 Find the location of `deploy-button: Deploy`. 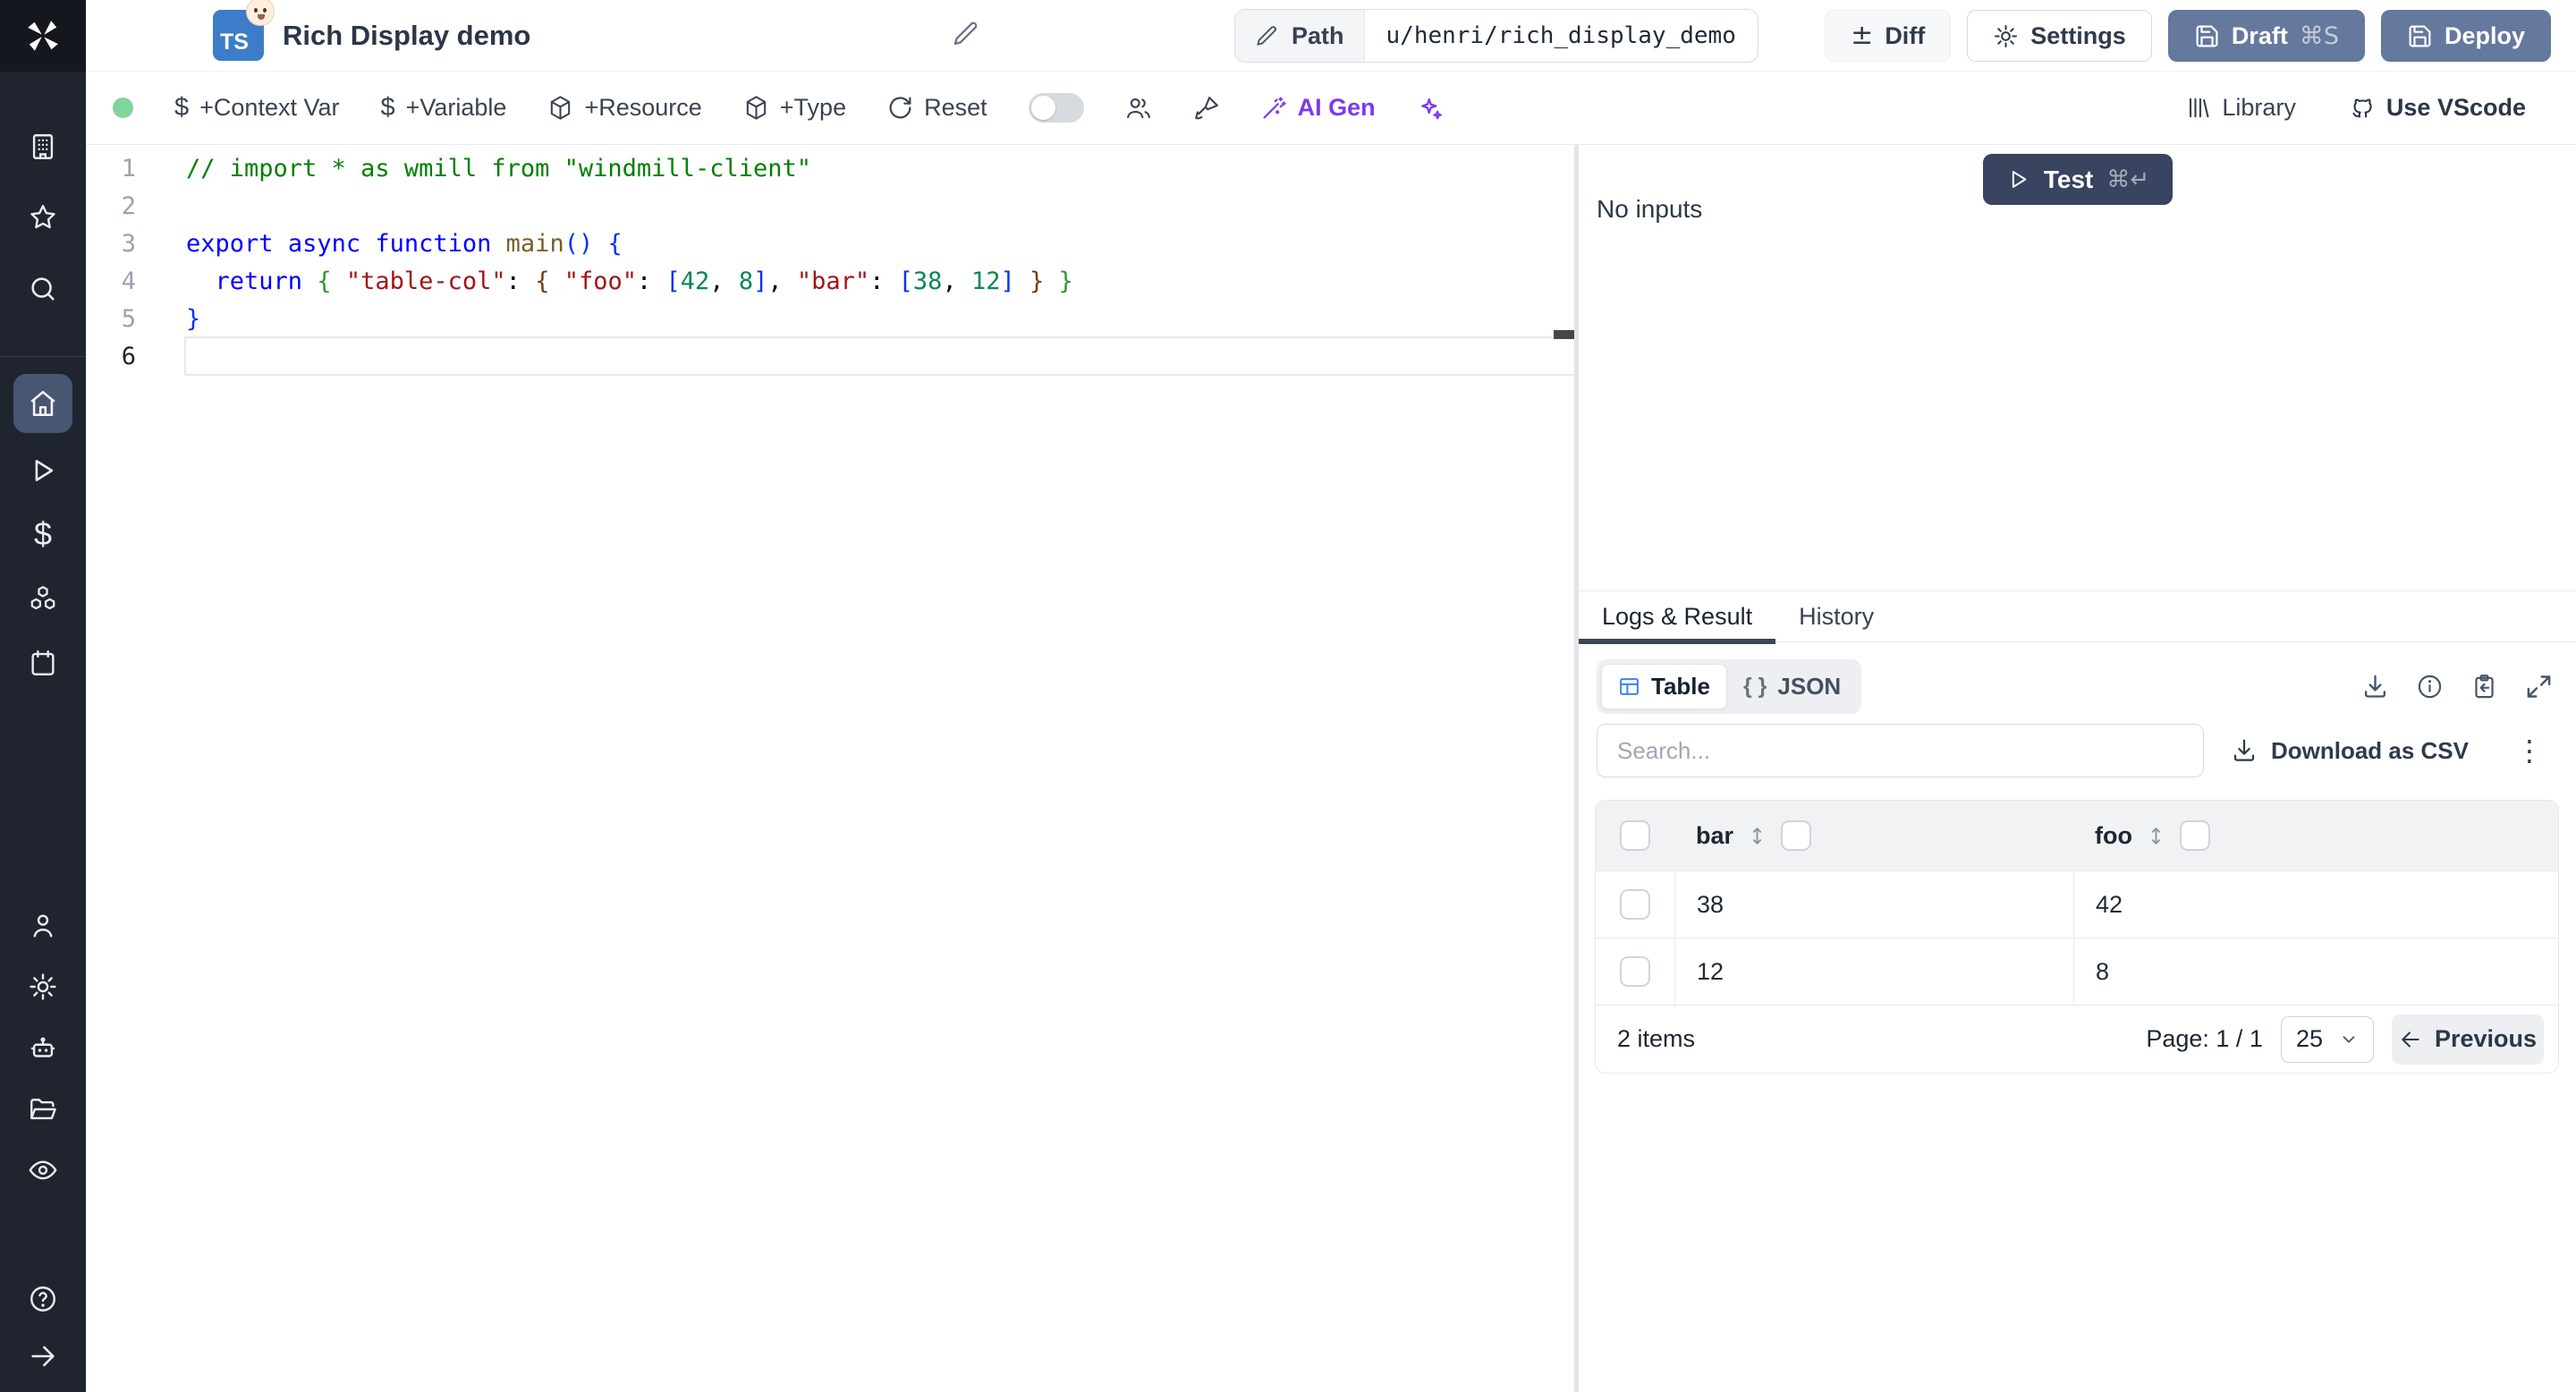

deploy-button: Deploy is located at coordinates (2465, 36).